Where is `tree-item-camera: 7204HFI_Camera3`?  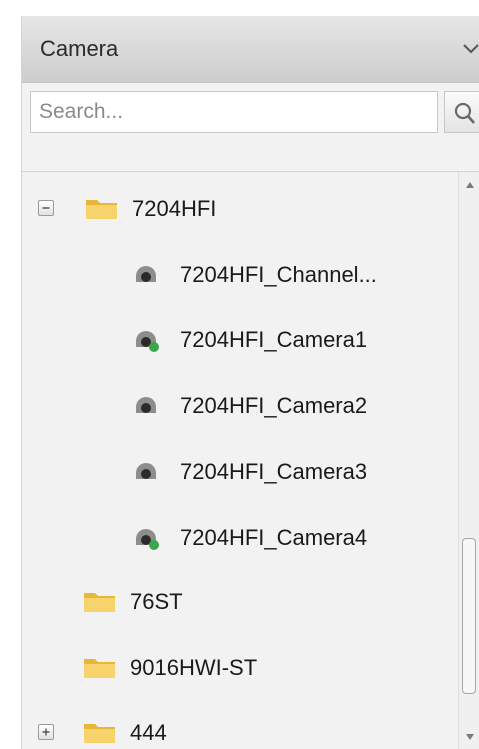 tree-item-camera: 7204HFI_Camera3 is located at coordinates (240, 472).